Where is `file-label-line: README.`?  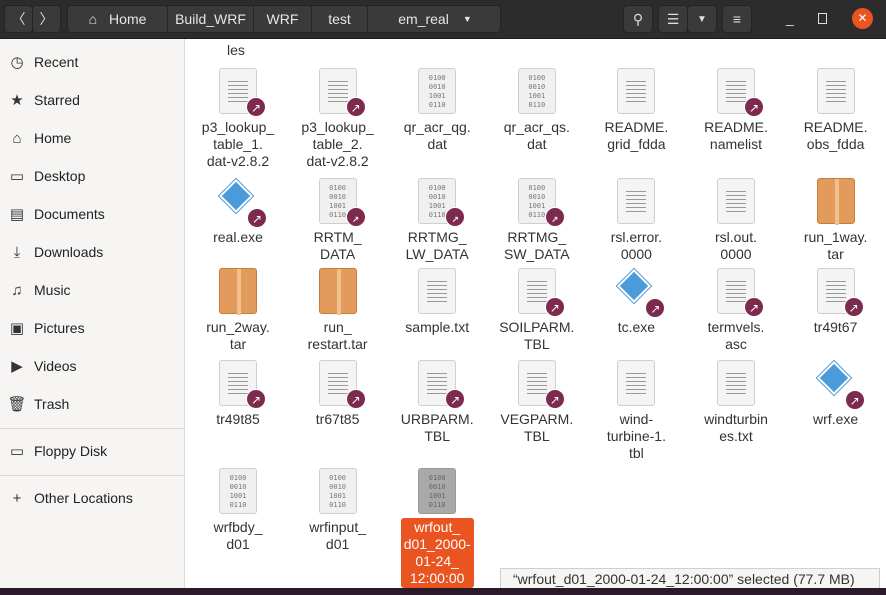
file-label-line: README. is located at coordinates (835, 127).